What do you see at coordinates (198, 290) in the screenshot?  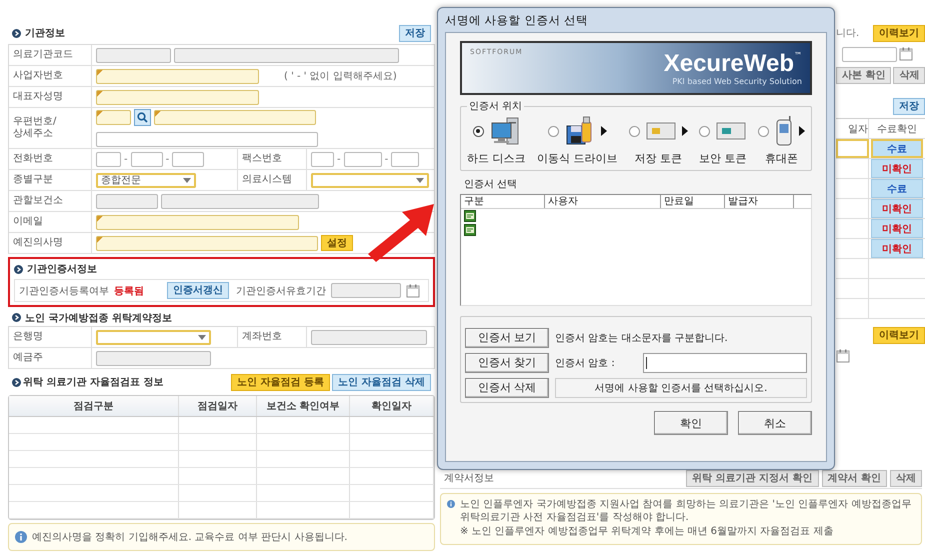 I see `renew-button: 인증서갱신` at bounding box center [198, 290].